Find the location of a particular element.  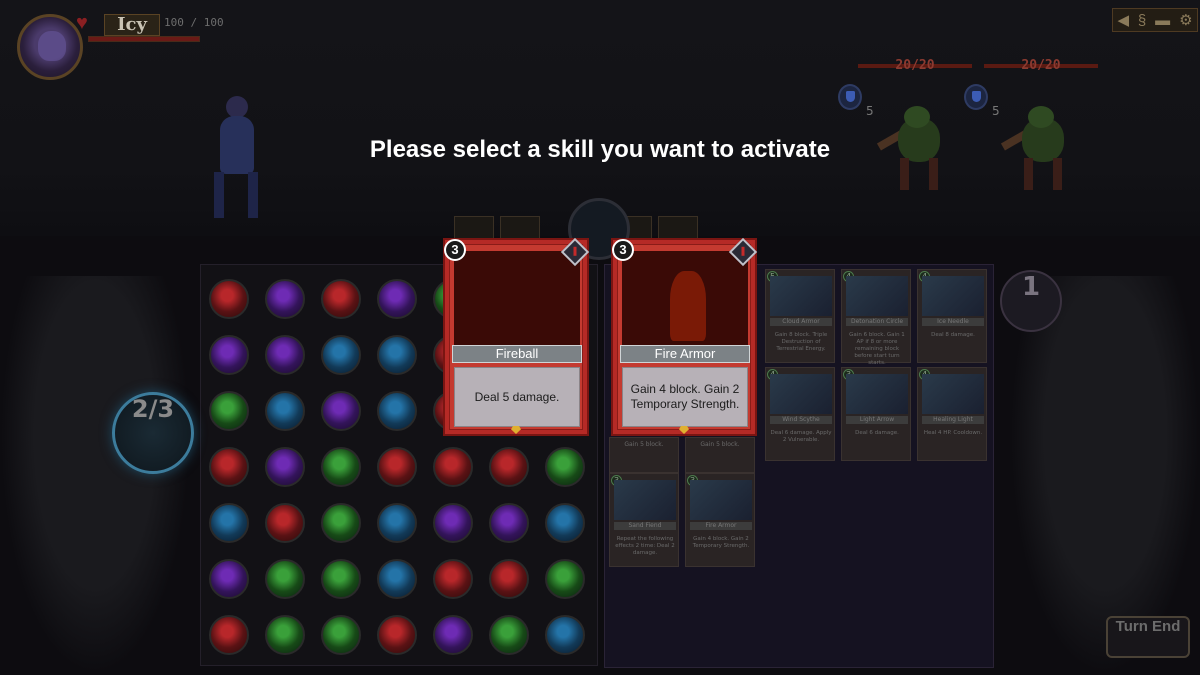

skill-card-fireball: Fireball Deal 5 damage. 3 is located at coordinates (516, 336).